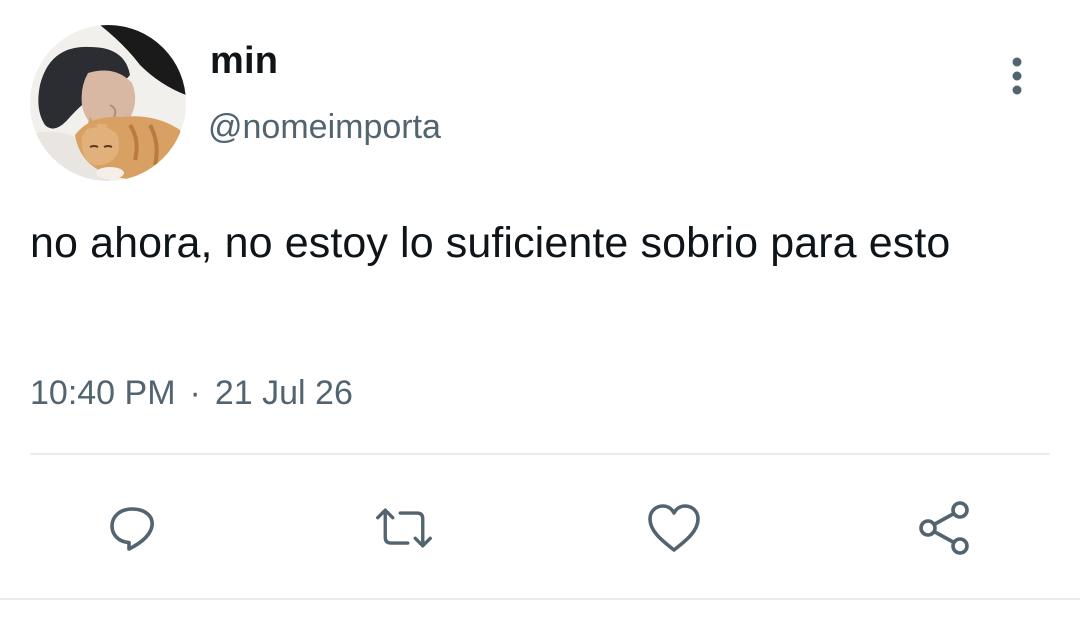  What do you see at coordinates (103, 393) in the screenshot?
I see `tweet-time: 10:40 PM` at bounding box center [103, 393].